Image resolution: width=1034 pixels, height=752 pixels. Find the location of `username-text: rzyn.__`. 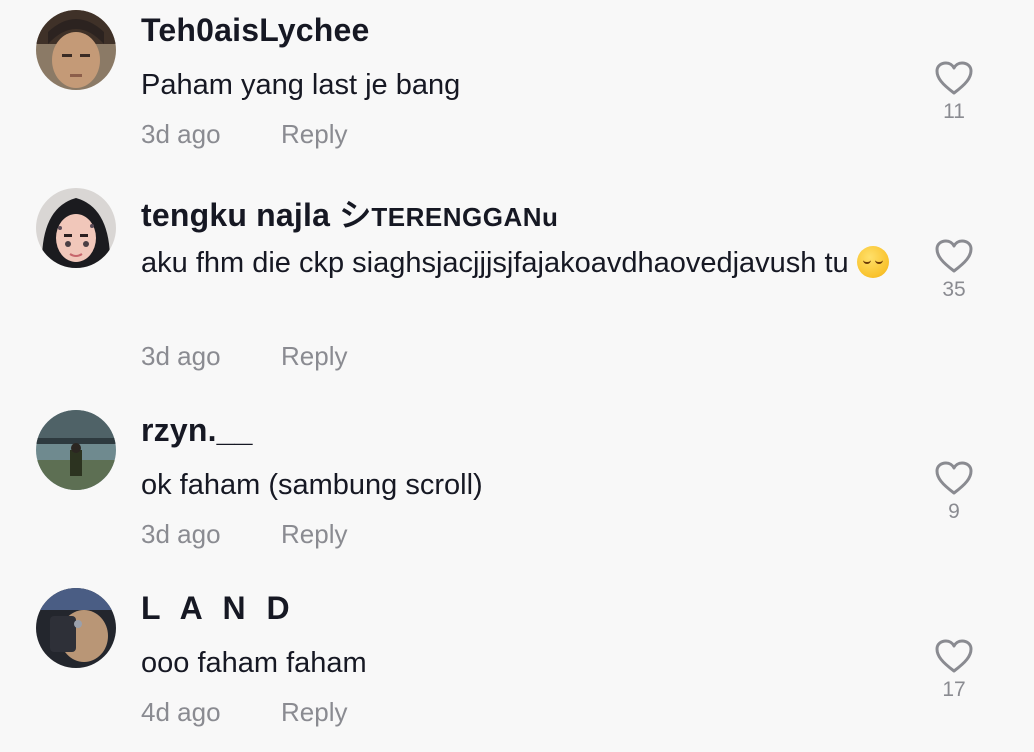

username-text: rzyn.__ is located at coordinates (197, 430).